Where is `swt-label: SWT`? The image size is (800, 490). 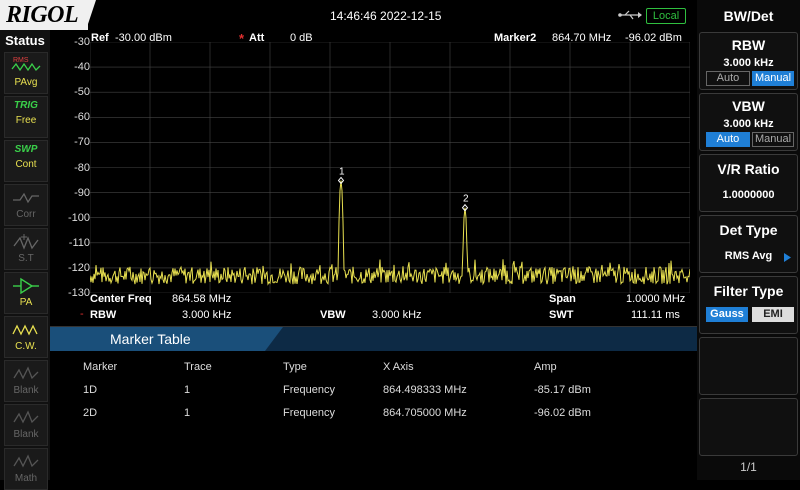
swt-label: SWT is located at coordinates (561, 315).